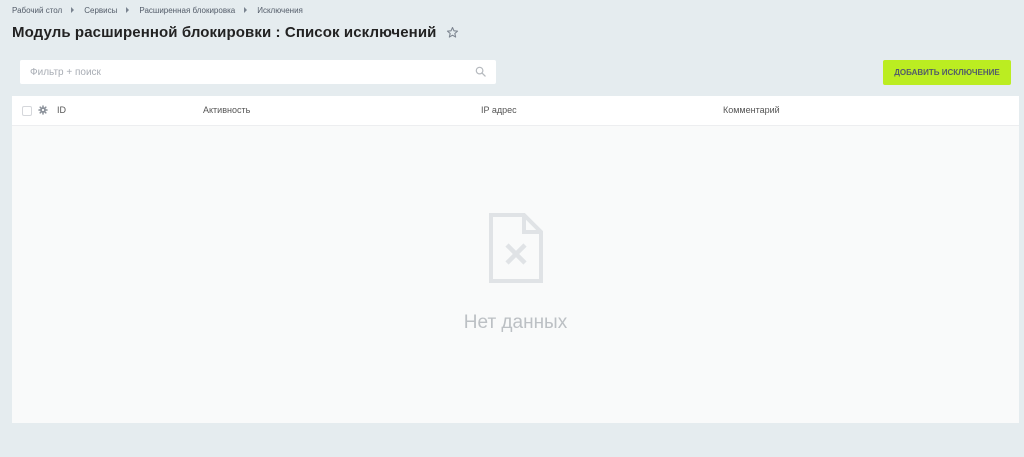 This screenshot has height=457, width=1024. I want to click on search-icon, so click(480, 71).